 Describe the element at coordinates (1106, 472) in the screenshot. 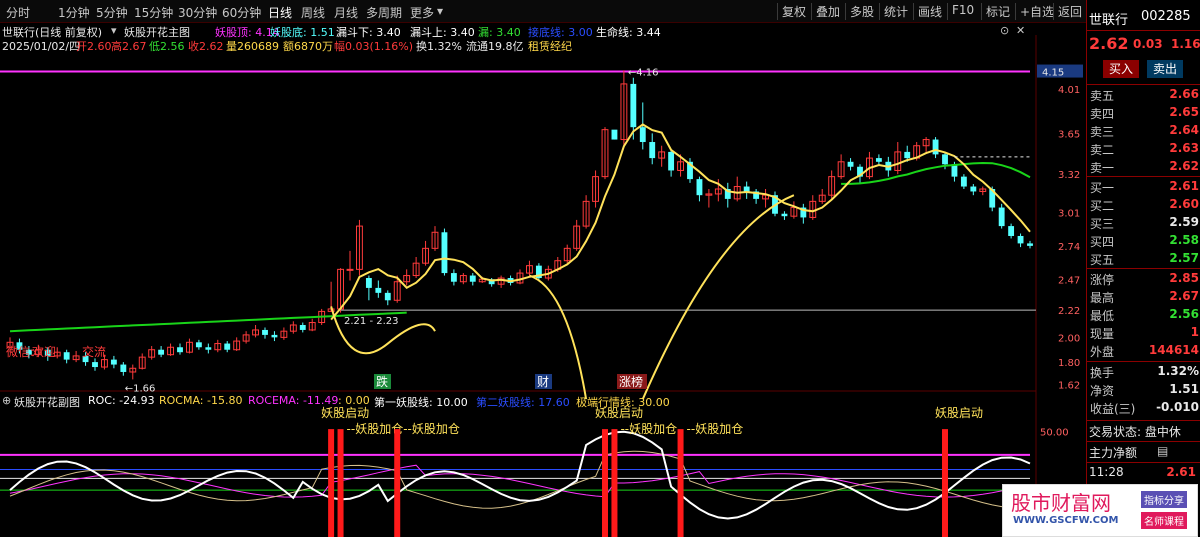

I see `last-tick-time: 11:28` at that location.